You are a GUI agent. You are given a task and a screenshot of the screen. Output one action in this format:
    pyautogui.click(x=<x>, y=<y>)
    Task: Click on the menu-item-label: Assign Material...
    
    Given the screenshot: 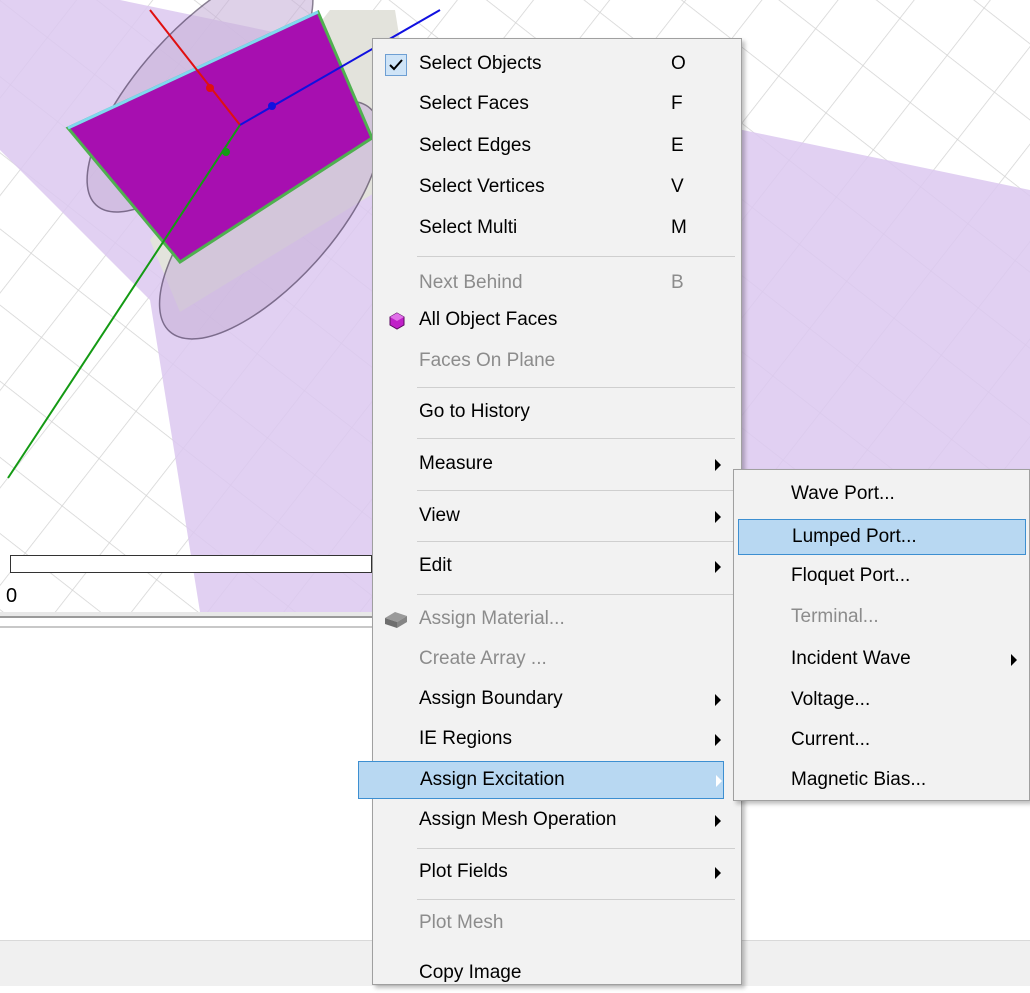 What is the action you would take?
    pyautogui.click(x=492, y=618)
    